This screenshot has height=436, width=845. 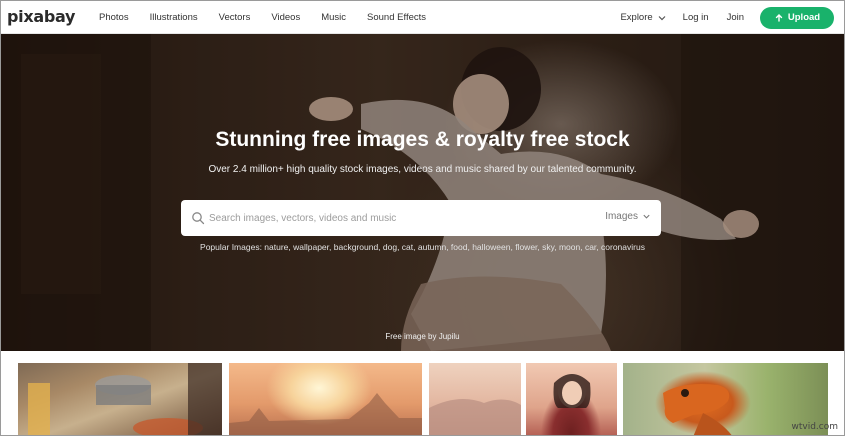 I want to click on image-thumbnail-cooking, so click(x=120, y=399).